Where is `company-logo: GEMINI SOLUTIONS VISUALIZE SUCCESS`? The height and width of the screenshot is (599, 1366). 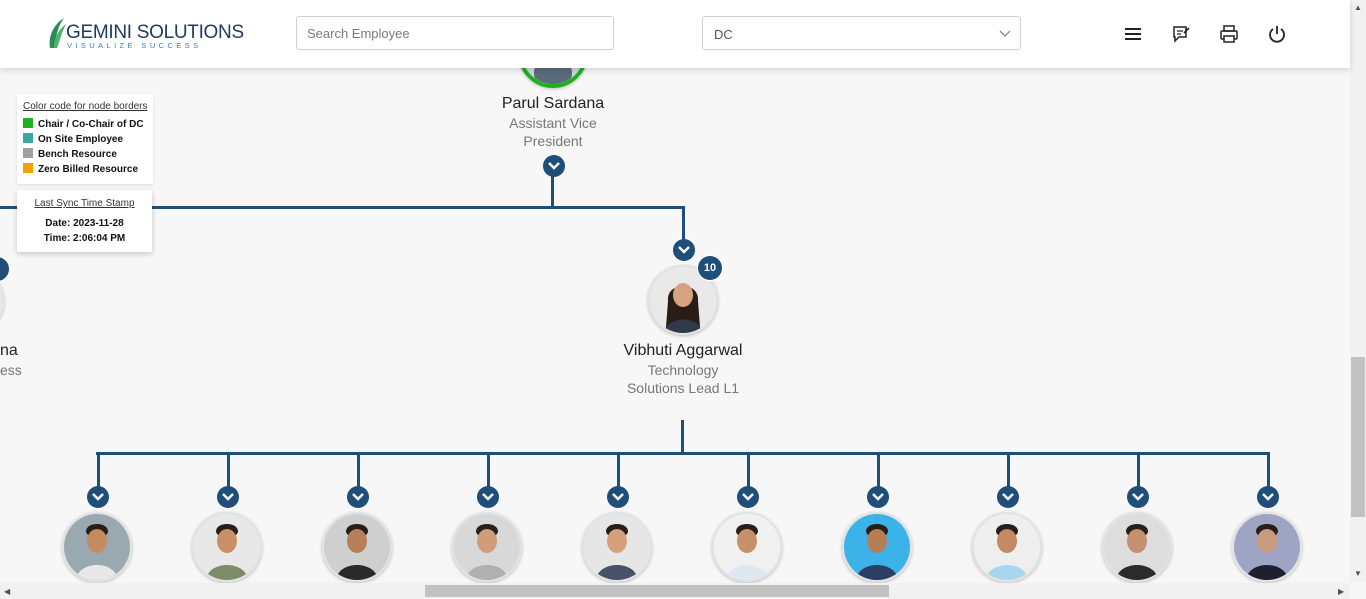
company-logo: GEMINI SOLUTIONS VISUALIZE SUCCESS is located at coordinates (145, 34).